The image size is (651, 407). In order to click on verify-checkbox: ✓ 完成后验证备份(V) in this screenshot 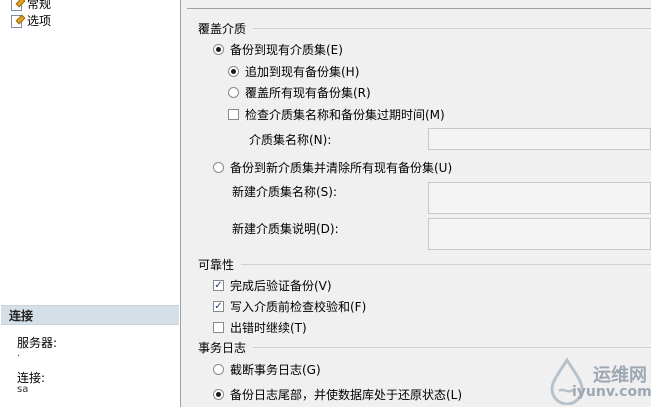, I will do `click(272, 285)`.